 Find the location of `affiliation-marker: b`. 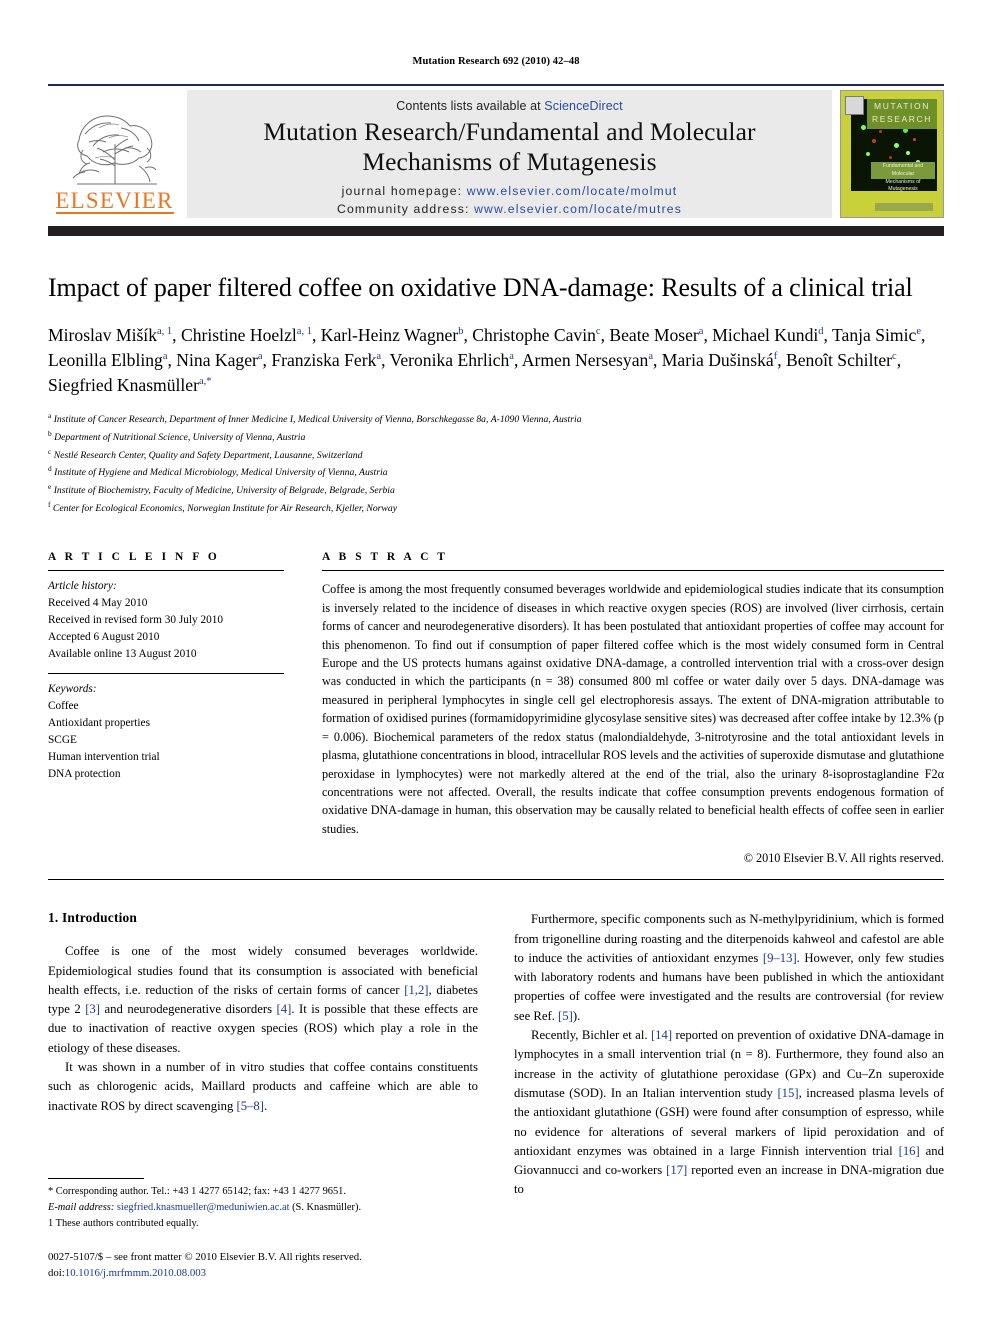

affiliation-marker: b is located at coordinates (50, 433).